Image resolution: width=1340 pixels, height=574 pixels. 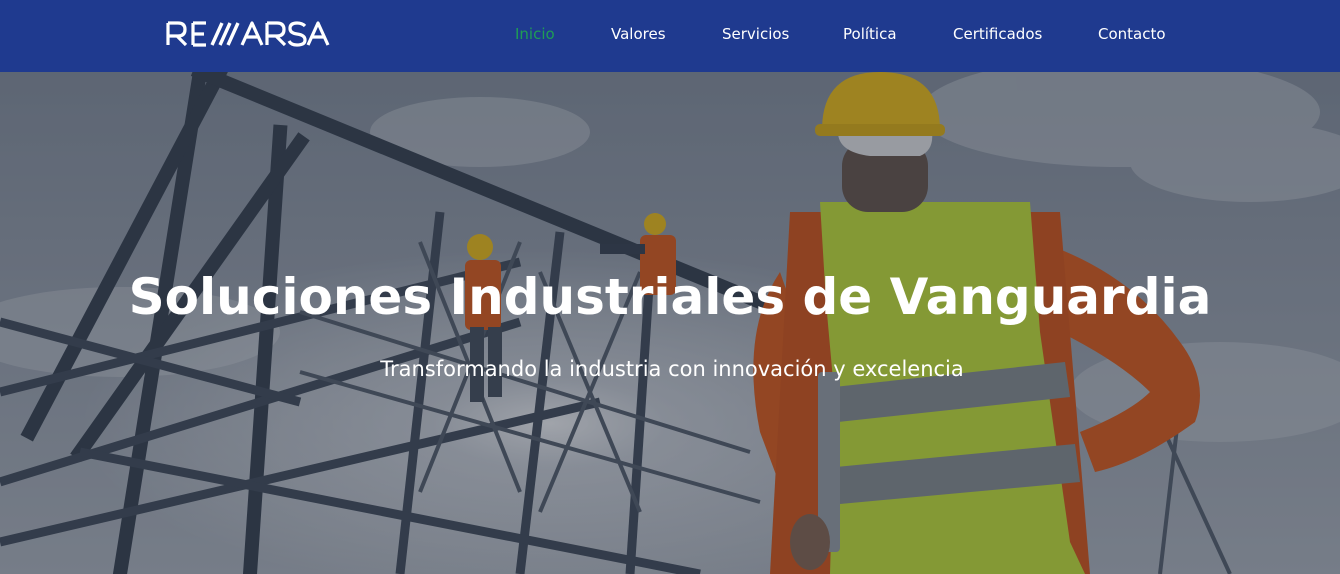 What do you see at coordinates (997, 34) in the screenshot?
I see `nav-link-certificados: Certificados` at bounding box center [997, 34].